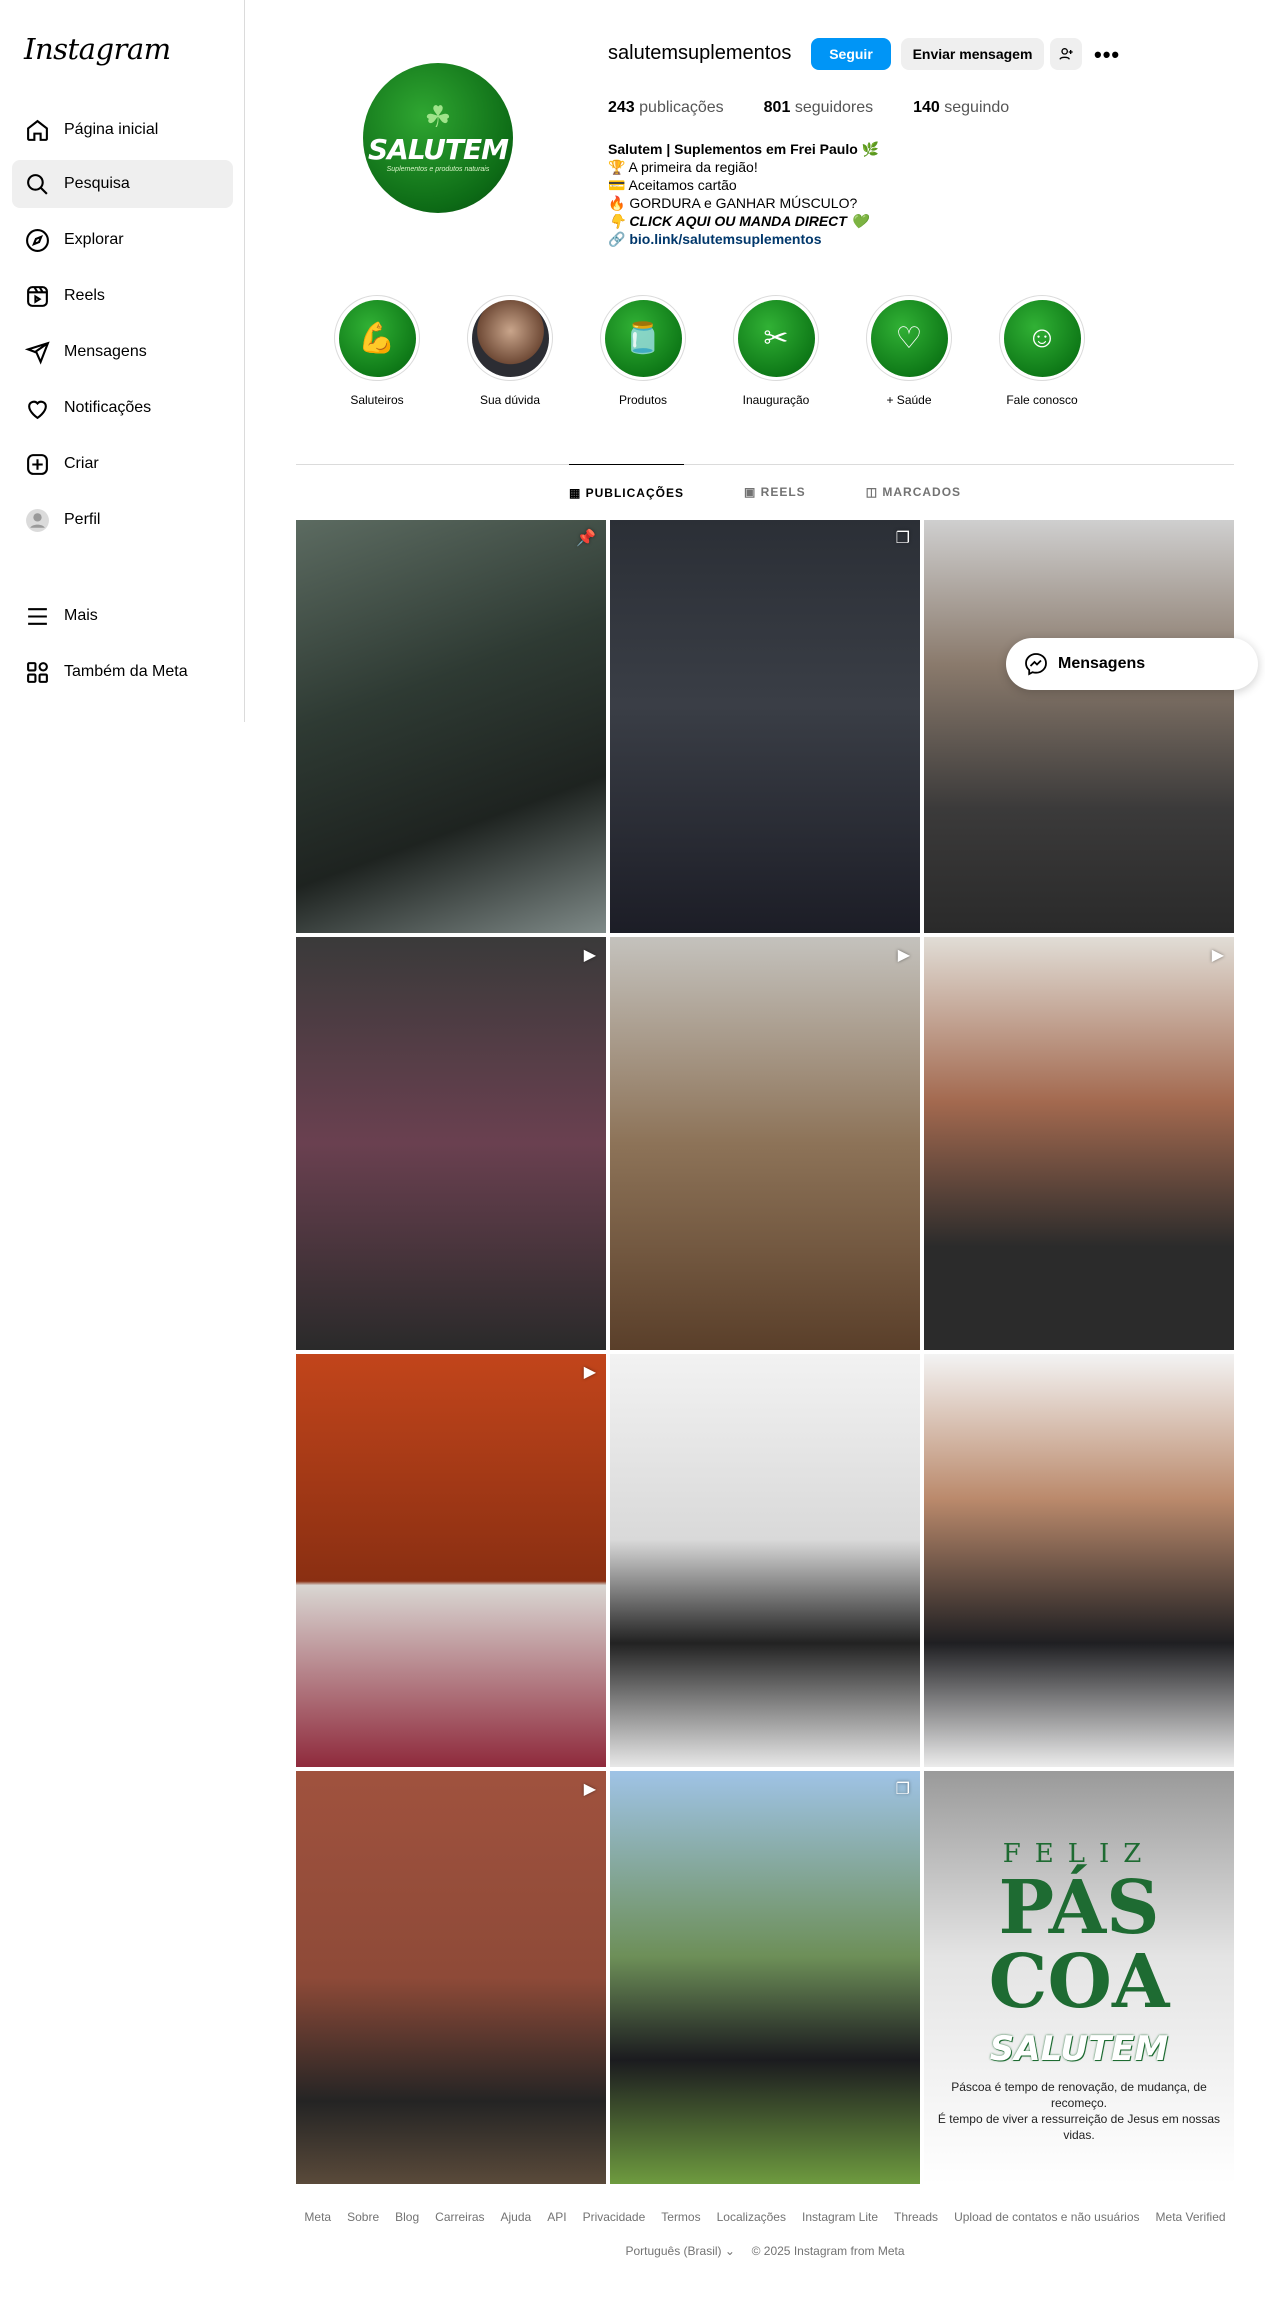  What do you see at coordinates (775, 490) in the screenshot?
I see `tab-reels: ▣ REELS` at bounding box center [775, 490].